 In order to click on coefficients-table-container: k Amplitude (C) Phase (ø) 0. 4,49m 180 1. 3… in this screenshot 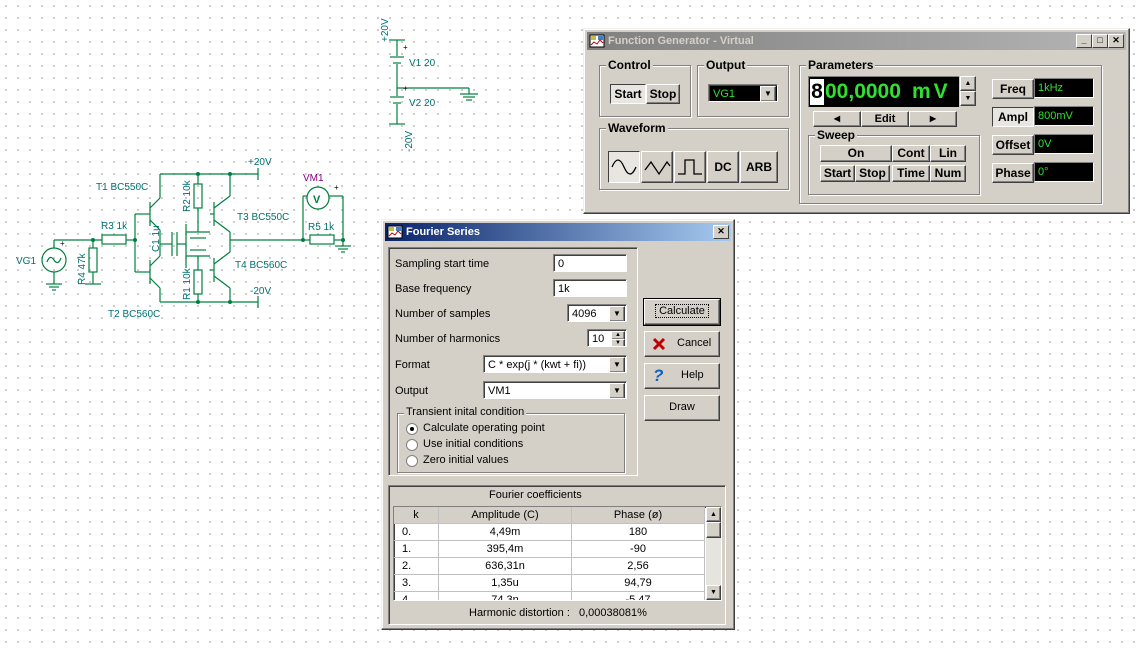, I will do `click(557, 553)`.